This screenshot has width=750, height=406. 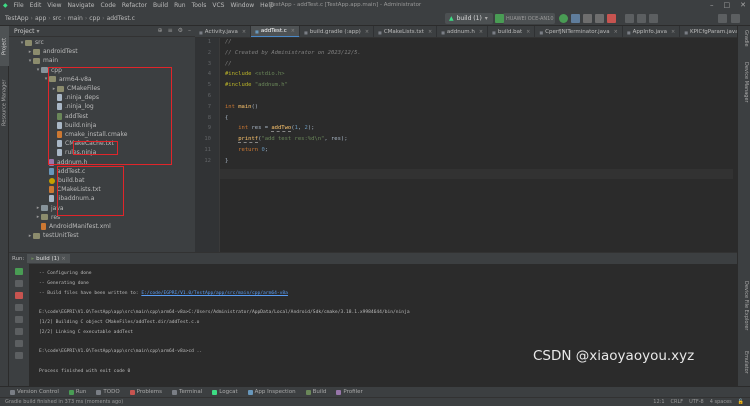 I want to click on editor-tab: ■ CMakeLists.txt ×, so click(x=406, y=31).